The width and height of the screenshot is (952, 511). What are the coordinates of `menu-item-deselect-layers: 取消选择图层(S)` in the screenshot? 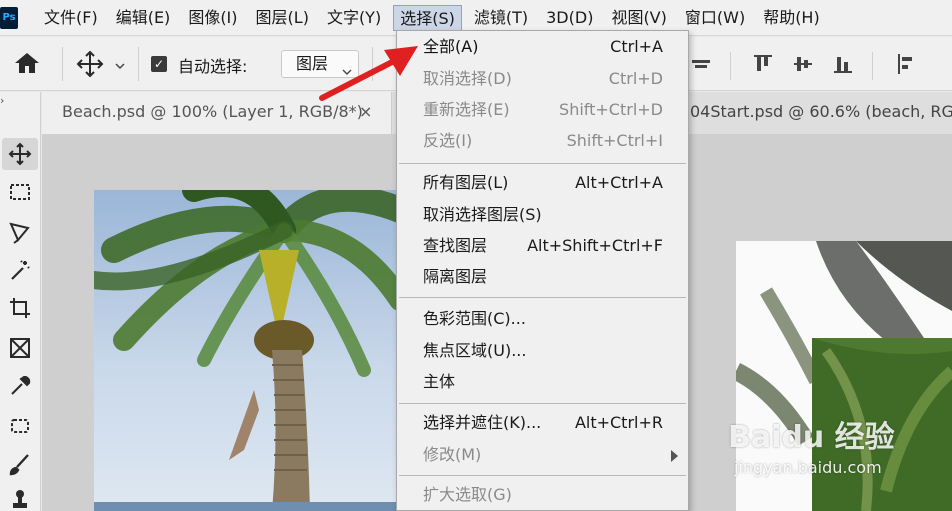 It's located at (542, 215).